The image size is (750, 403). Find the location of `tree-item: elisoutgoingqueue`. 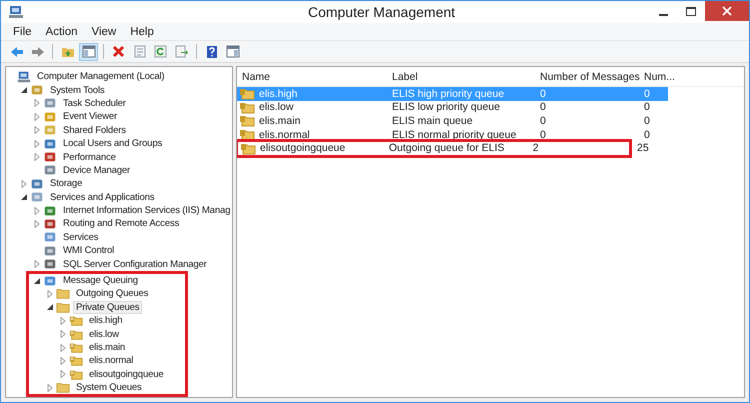

tree-item: elisoutgoingqueue is located at coordinates (126, 374).